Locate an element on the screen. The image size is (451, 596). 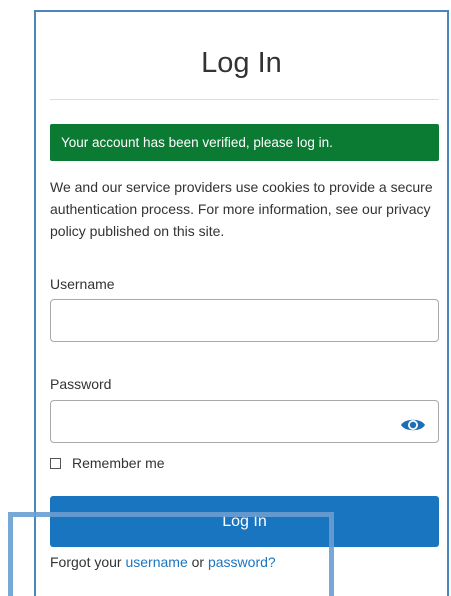
remember-me-row: Remember me is located at coordinates (107, 463).